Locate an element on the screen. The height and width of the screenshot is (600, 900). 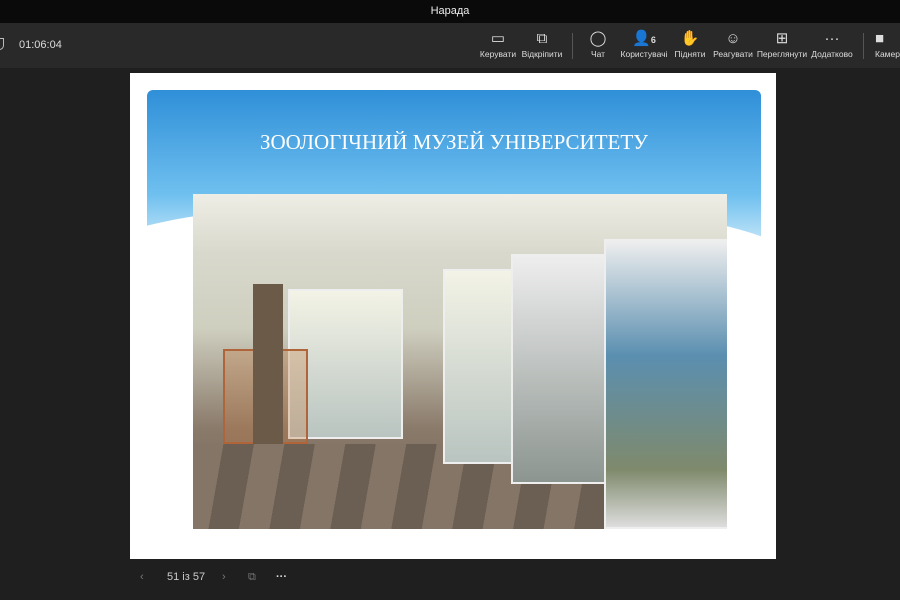
label: Додатково is located at coordinates (832, 54).